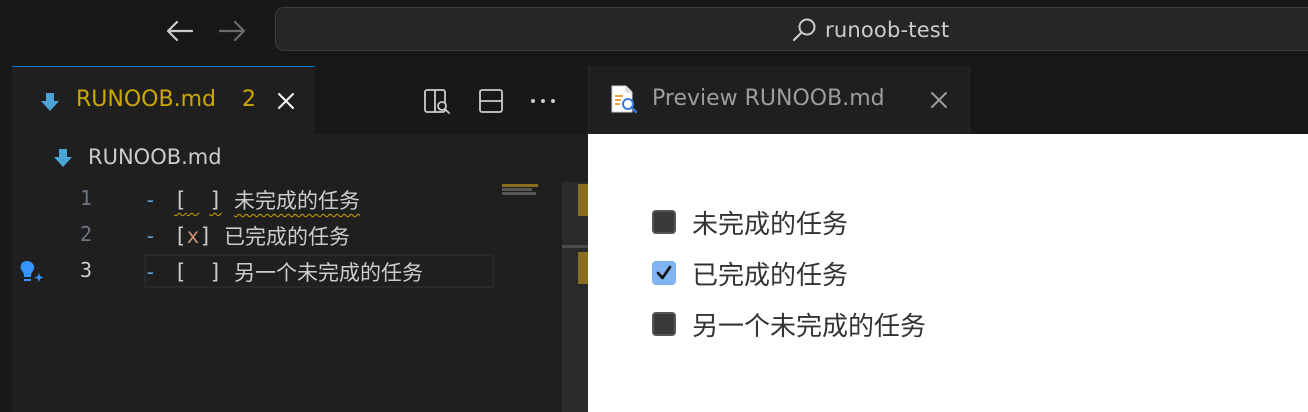 The width and height of the screenshot is (1308, 412). What do you see at coordinates (887, 30) in the screenshot?
I see `search-text: runoob-test` at bounding box center [887, 30].